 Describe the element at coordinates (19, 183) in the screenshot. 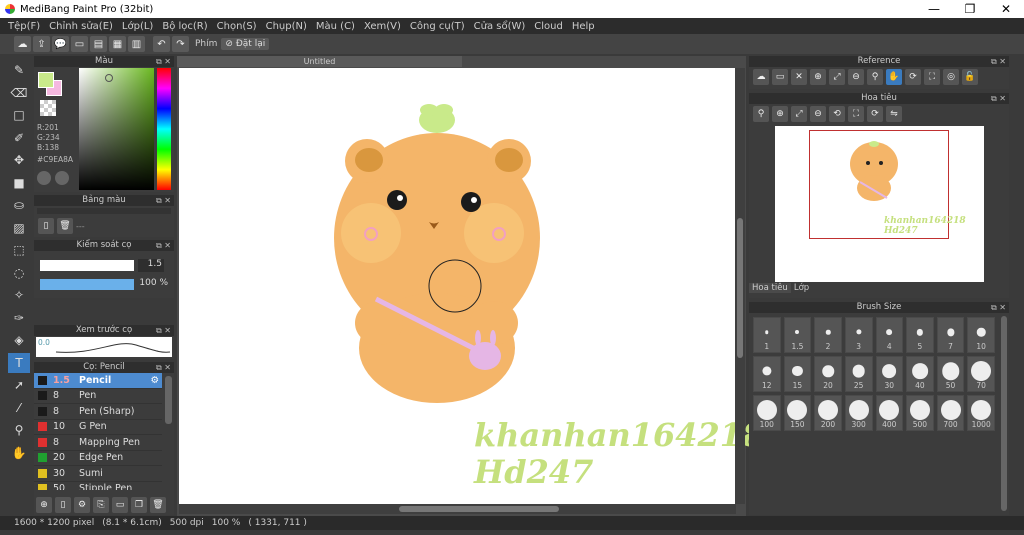

I see `fill-rect-tool-icon: ■` at that location.